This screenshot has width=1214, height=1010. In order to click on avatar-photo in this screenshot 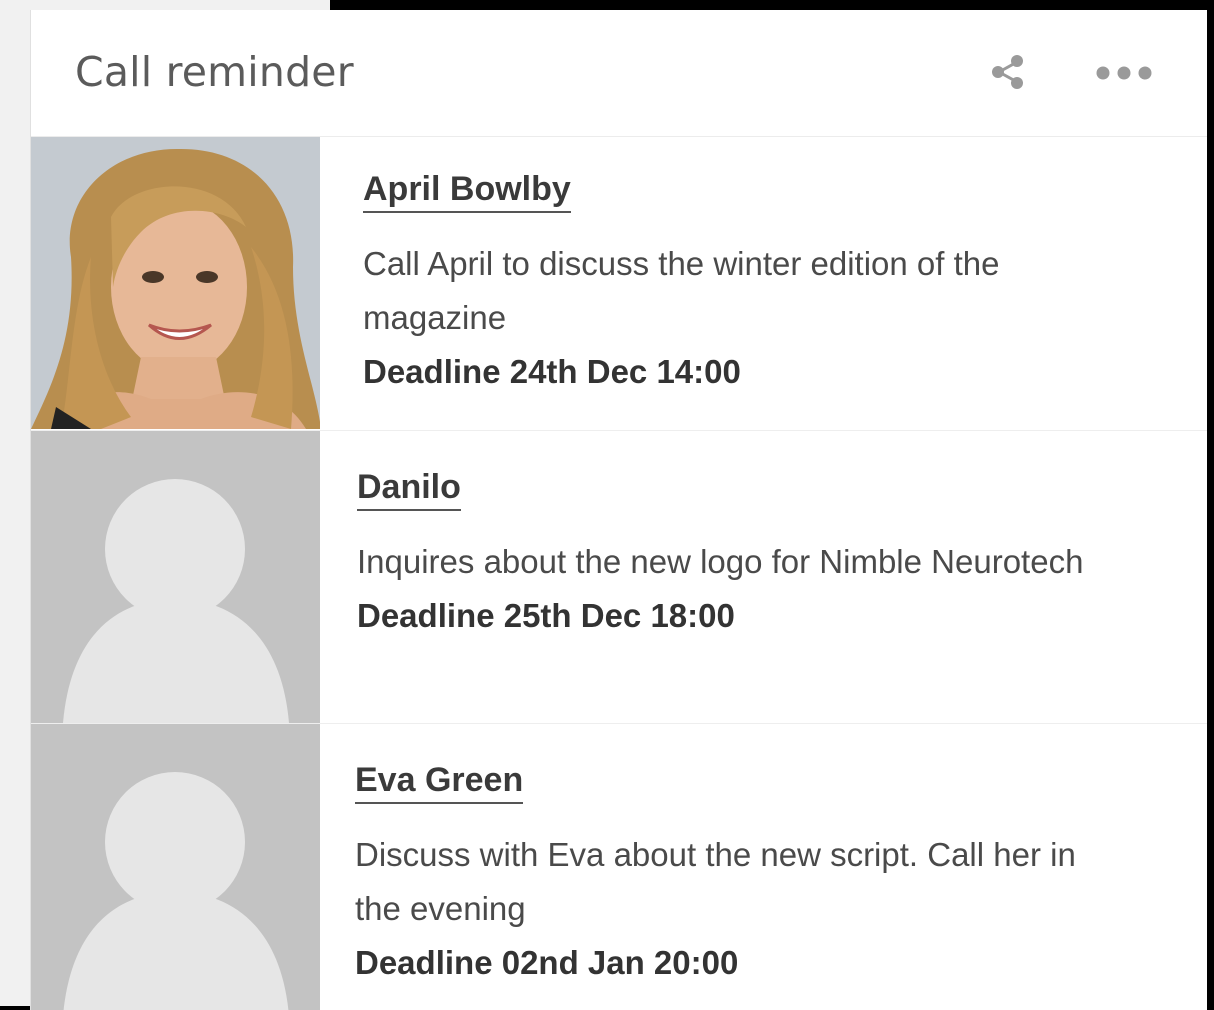, I will do `click(175, 283)`.